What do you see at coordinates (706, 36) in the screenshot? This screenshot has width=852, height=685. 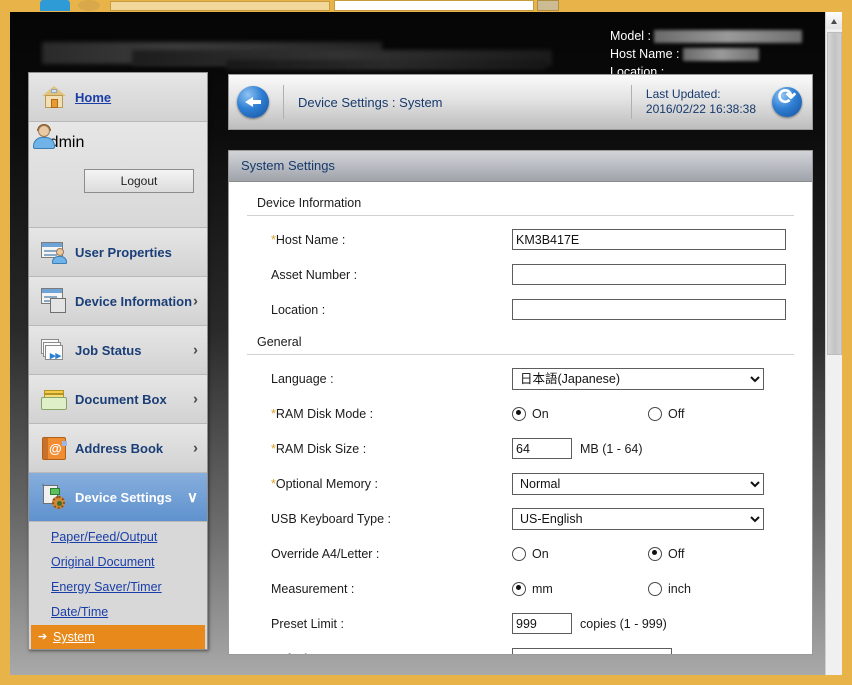 I see `device-model-line: Model :` at bounding box center [706, 36].